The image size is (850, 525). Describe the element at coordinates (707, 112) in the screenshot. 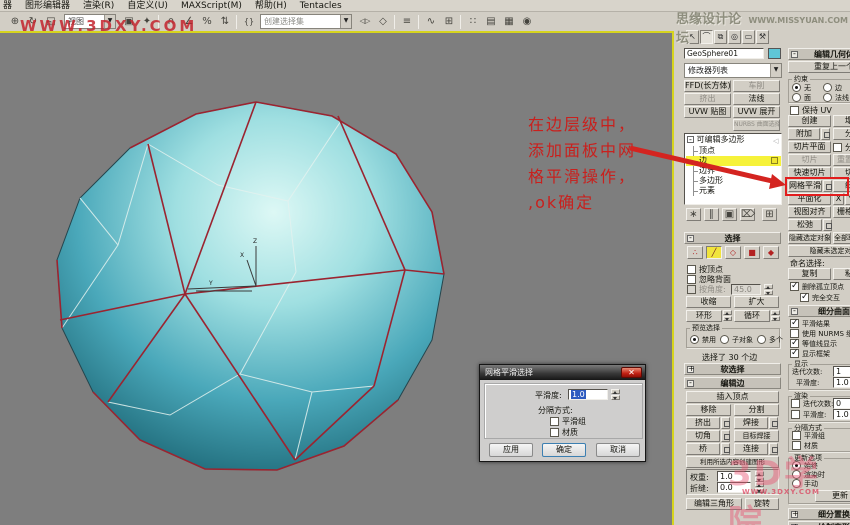

I see `uvw-map-button: UVW 贴图` at that location.